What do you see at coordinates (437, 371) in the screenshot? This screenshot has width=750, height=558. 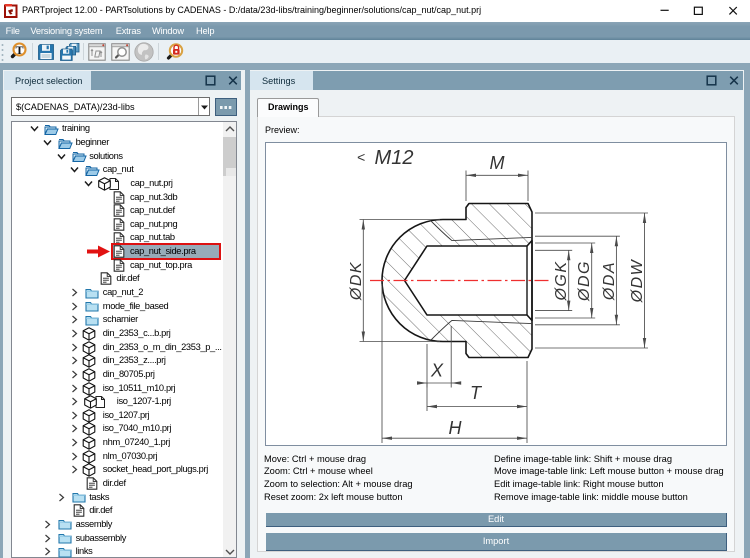 I see `svg-text: X` at bounding box center [437, 371].